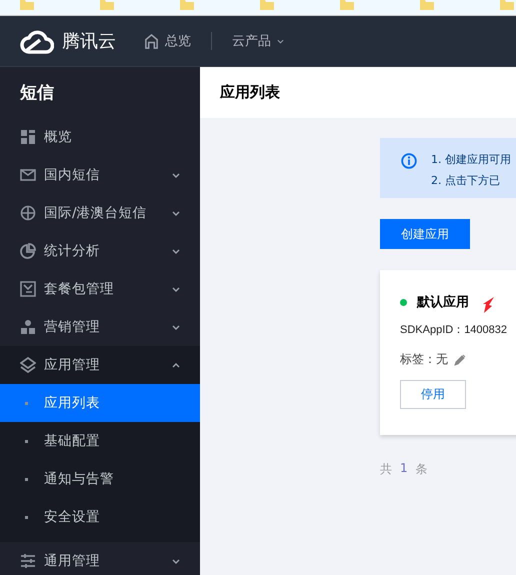  What do you see at coordinates (89, 41) in the screenshot?
I see `logo-text: 腾讯云` at bounding box center [89, 41].